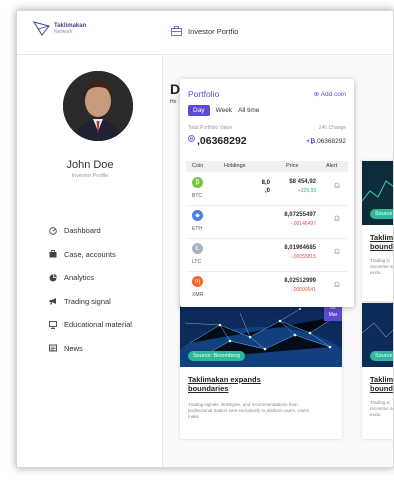 The image size is (394, 484). Describe the element at coordinates (53, 231) in the screenshot. I see `dashboard-icon` at that location.